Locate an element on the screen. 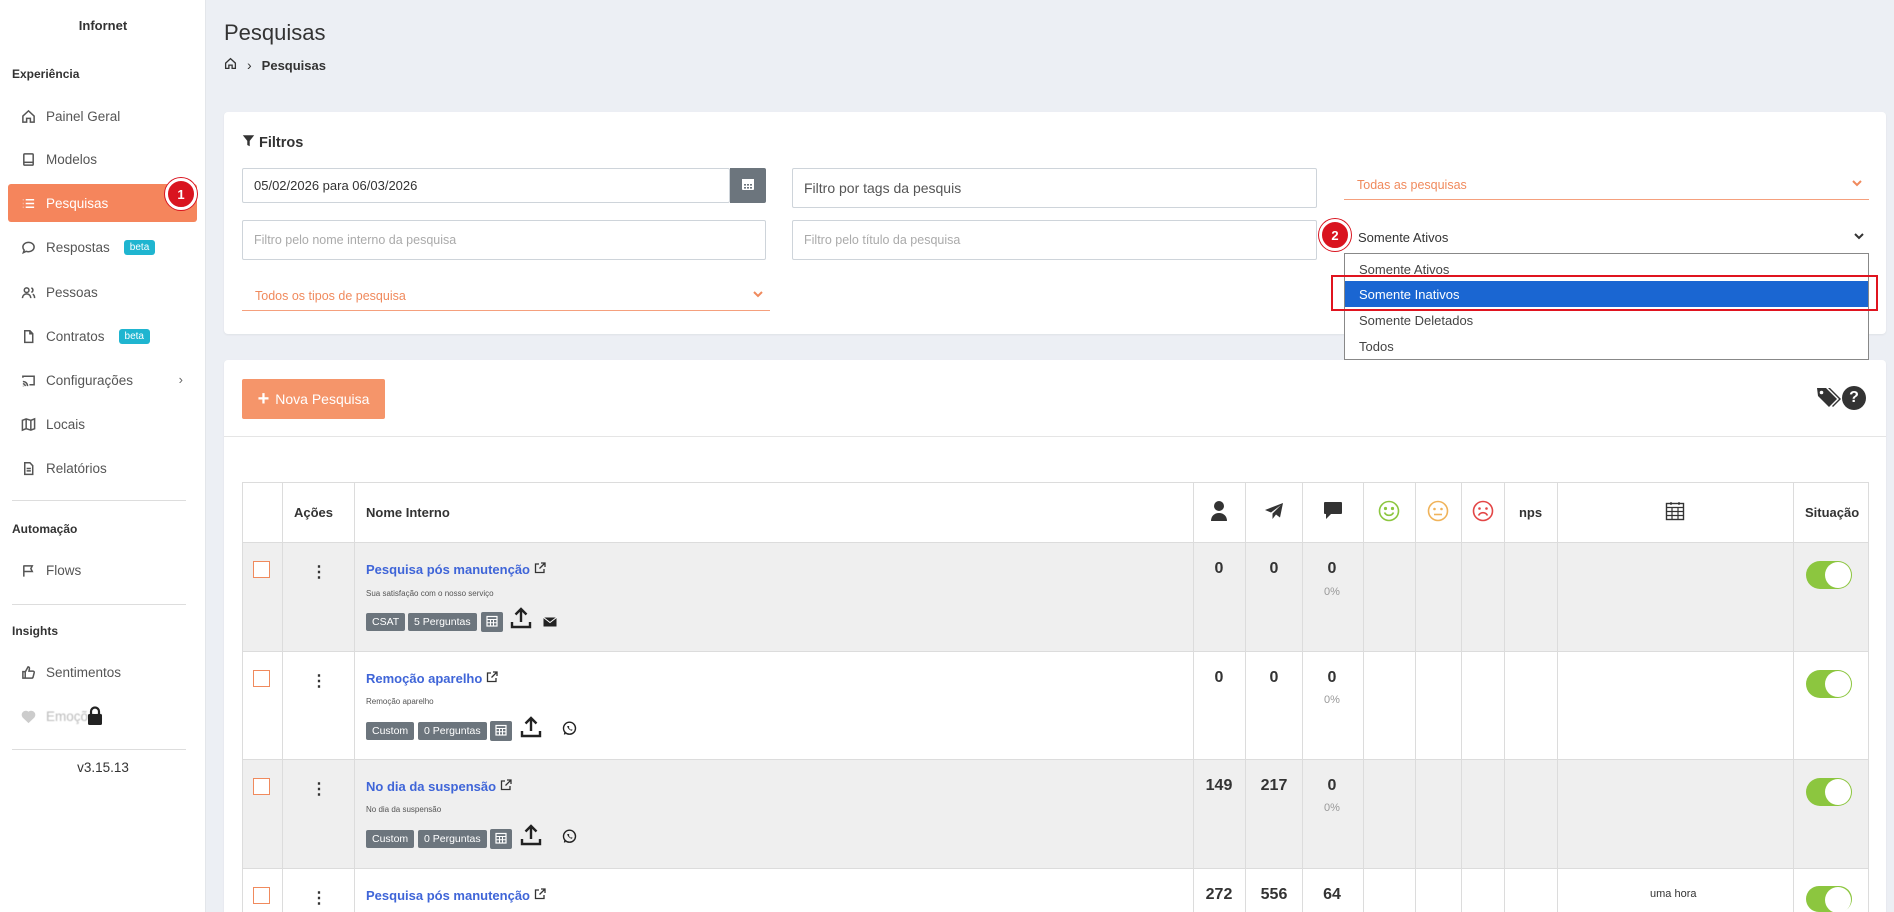  header-acoes: Ações is located at coordinates (314, 512).